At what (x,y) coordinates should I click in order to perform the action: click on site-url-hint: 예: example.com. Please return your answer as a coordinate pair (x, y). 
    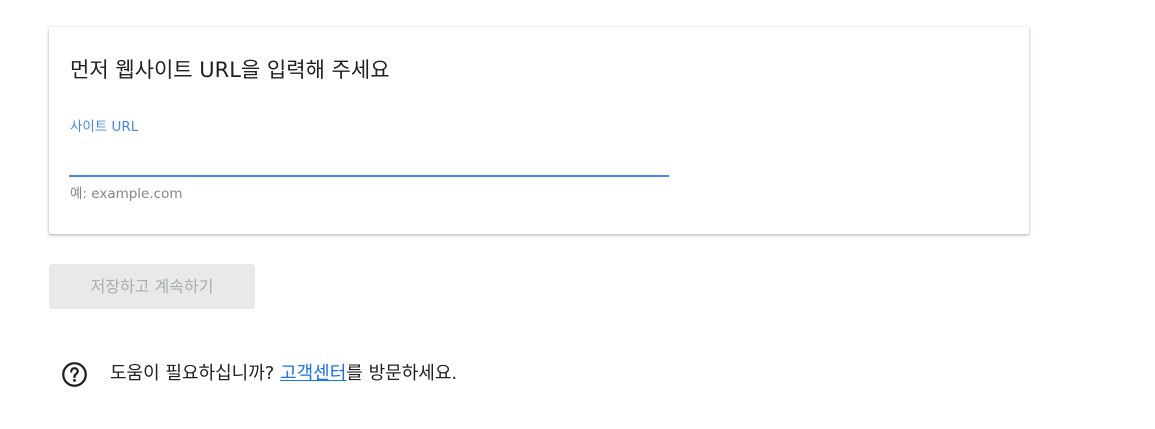
    Looking at the image, I should click on (126, 194).